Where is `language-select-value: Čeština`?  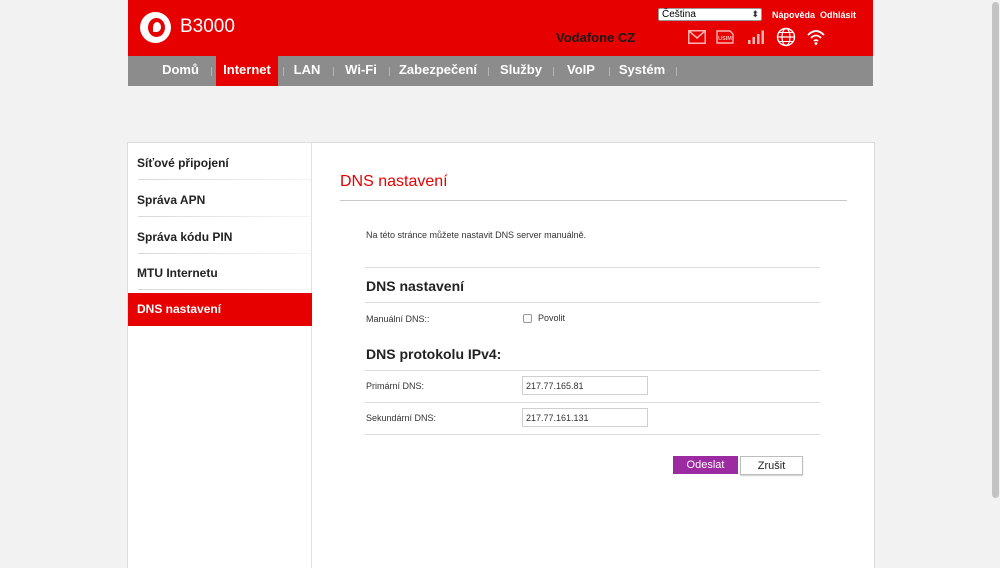 language-select-value: Čeština is located at coordinates (679, 14).